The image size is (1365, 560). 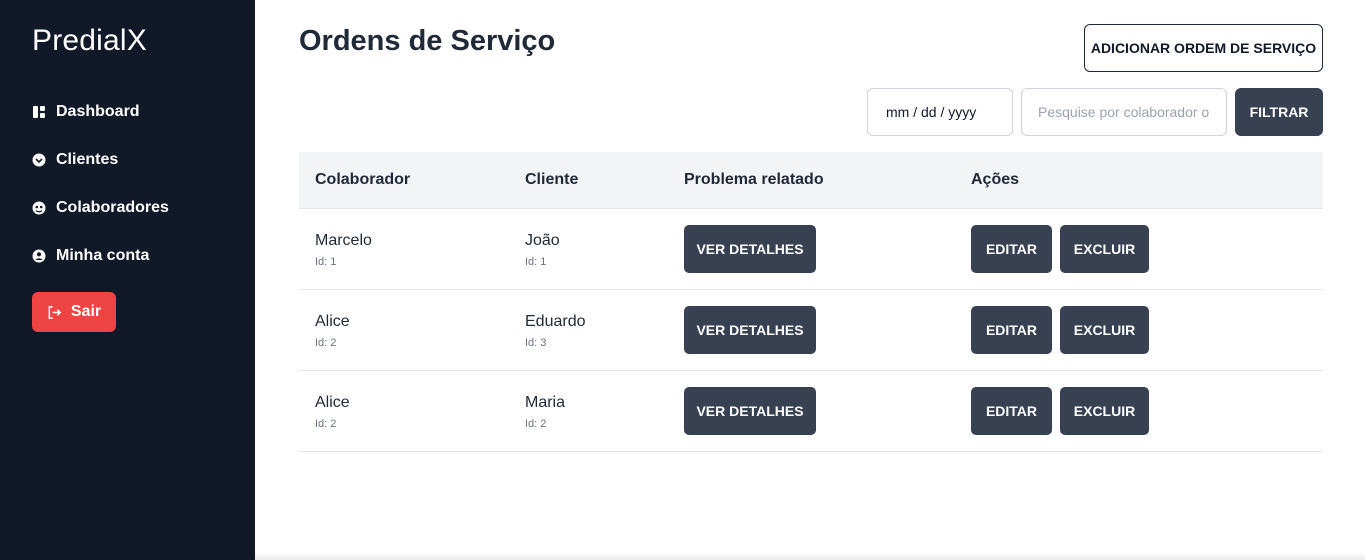 What do you see at coordinates (343, 240) in the screenshot?
I see `colaborador-name: Marcelo` at bounding box center [343, 240].